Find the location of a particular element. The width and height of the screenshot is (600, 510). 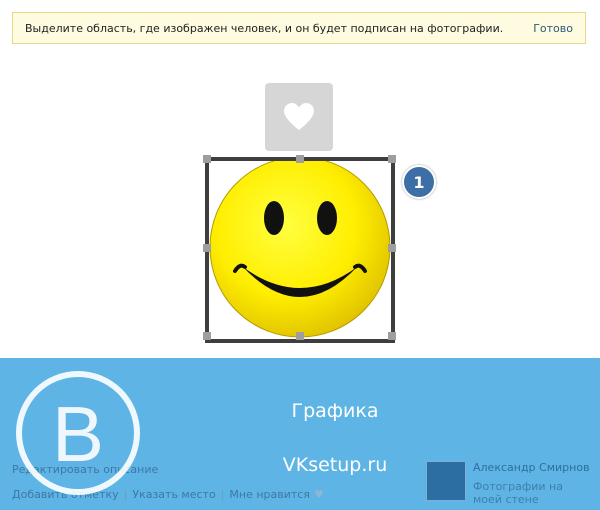

resize-handle-bottom-left is located at coordinates (207, 336).